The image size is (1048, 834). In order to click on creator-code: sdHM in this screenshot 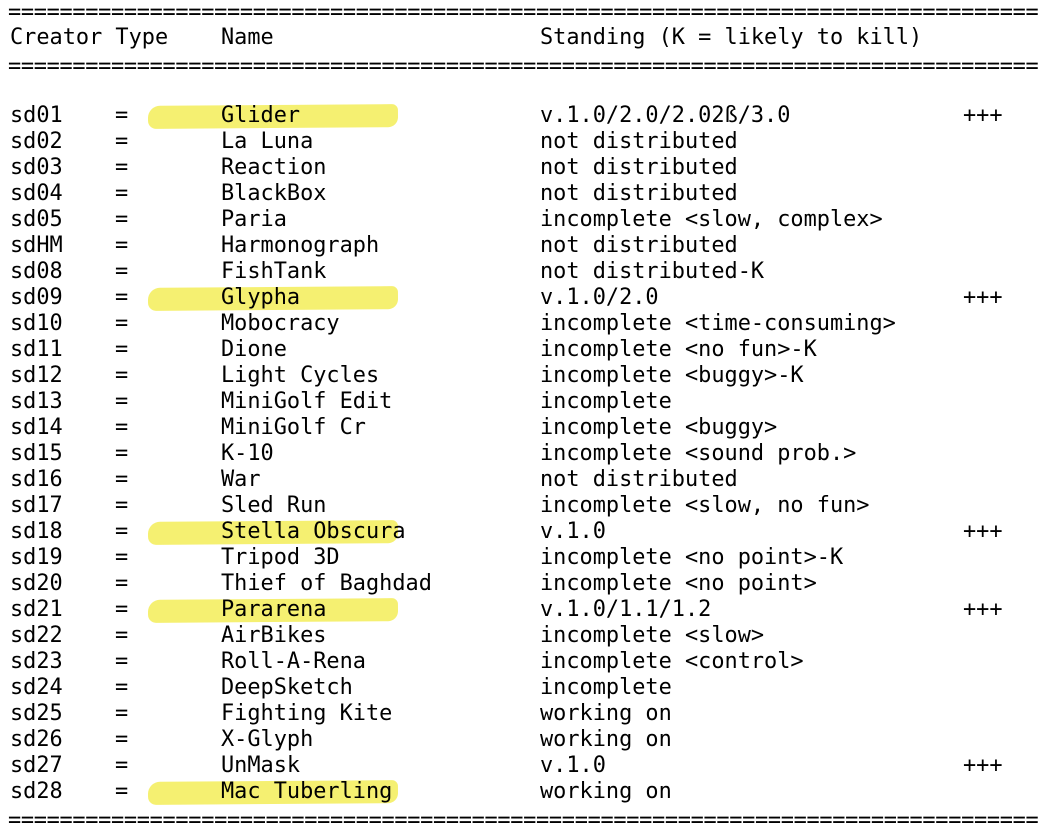, I will do `click(36, 245)`.